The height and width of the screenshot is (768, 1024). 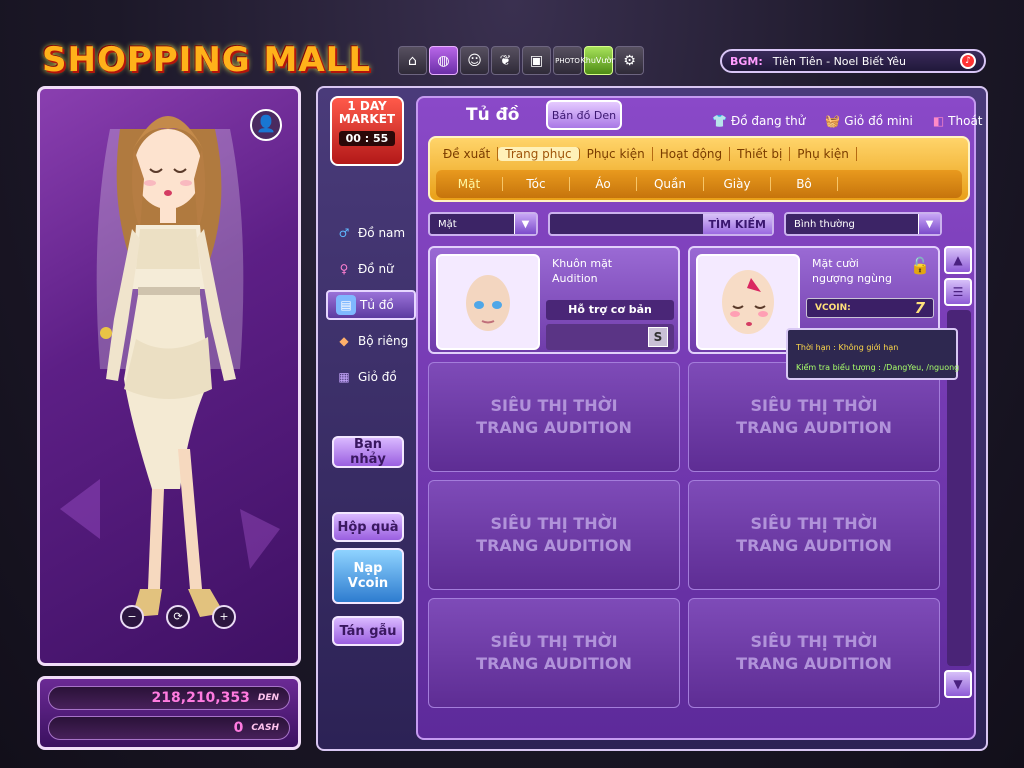 What do you see at coordinates (958, 292) in the screenshot?
I see `scroll-thumb: ☰` at bounding box center [958, 292].